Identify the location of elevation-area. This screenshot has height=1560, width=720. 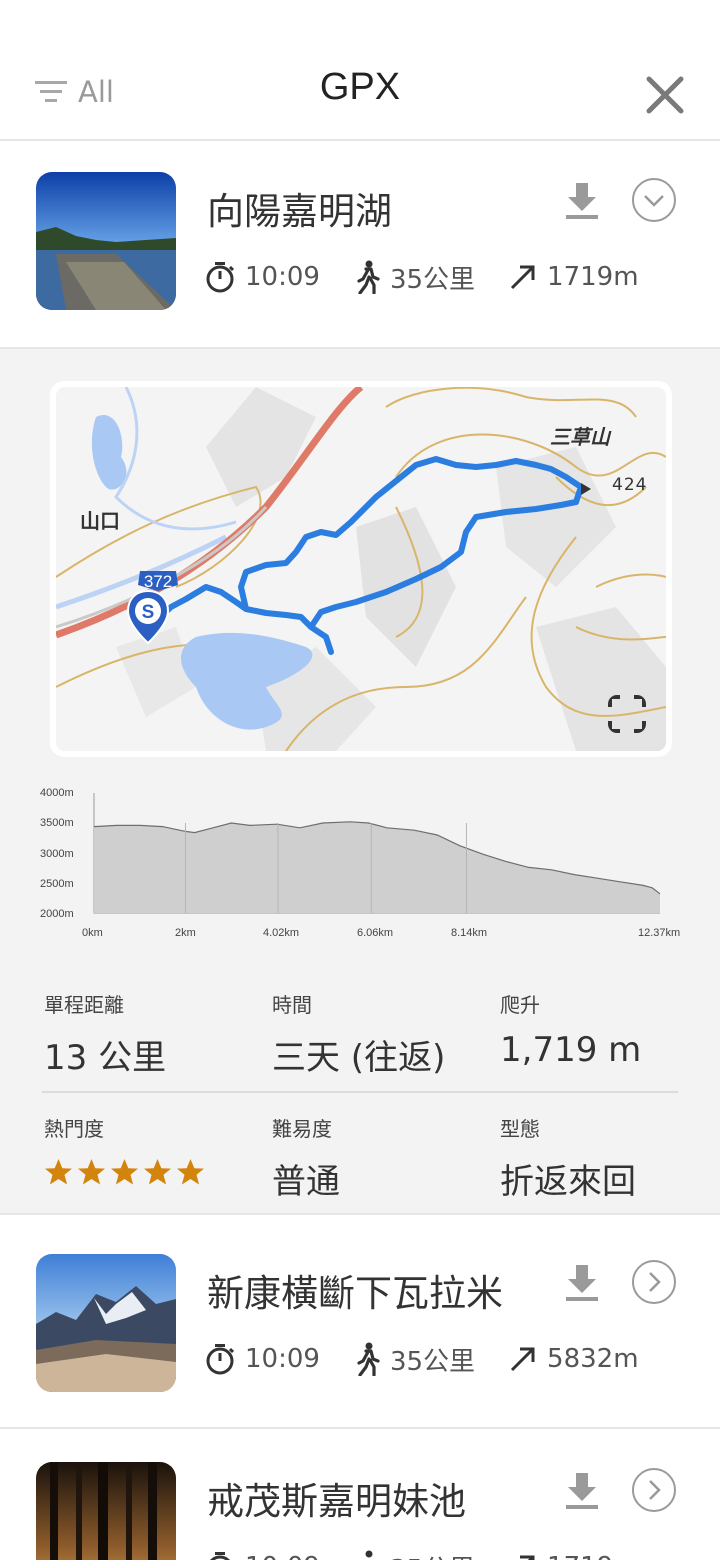
(377, 867).